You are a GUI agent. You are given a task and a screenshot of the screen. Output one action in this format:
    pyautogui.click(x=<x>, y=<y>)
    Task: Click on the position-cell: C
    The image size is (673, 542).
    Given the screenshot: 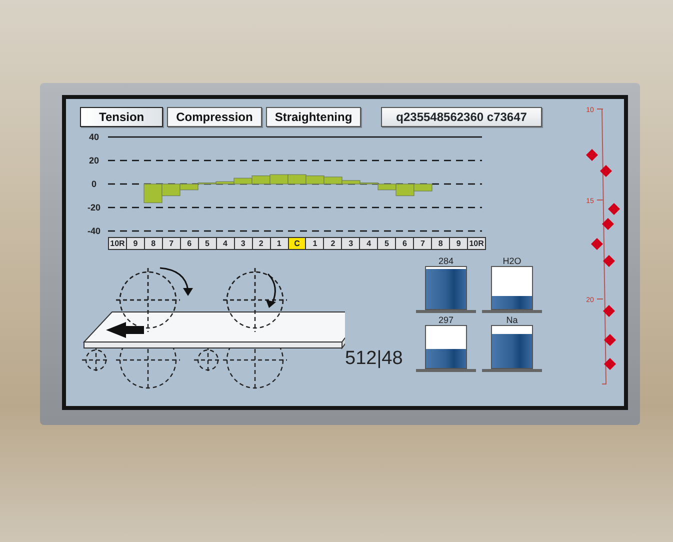 What is the action you would take?
    pyautogui.click(x=297, y=243)
    